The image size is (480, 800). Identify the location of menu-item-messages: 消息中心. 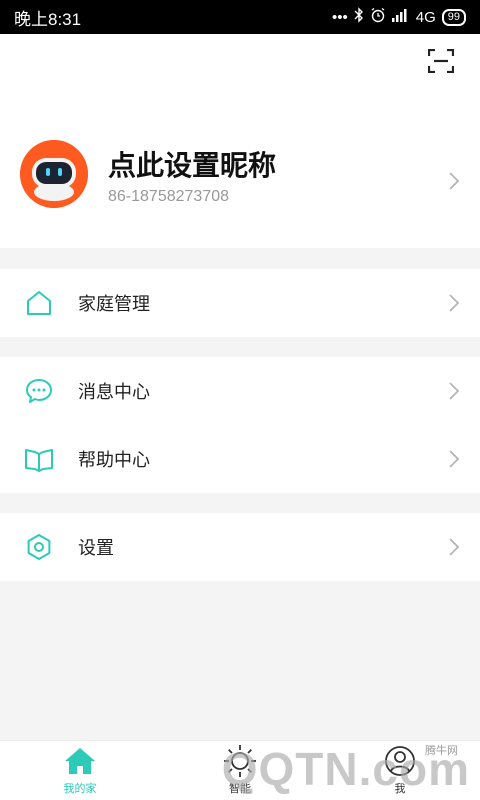
(240, 391).